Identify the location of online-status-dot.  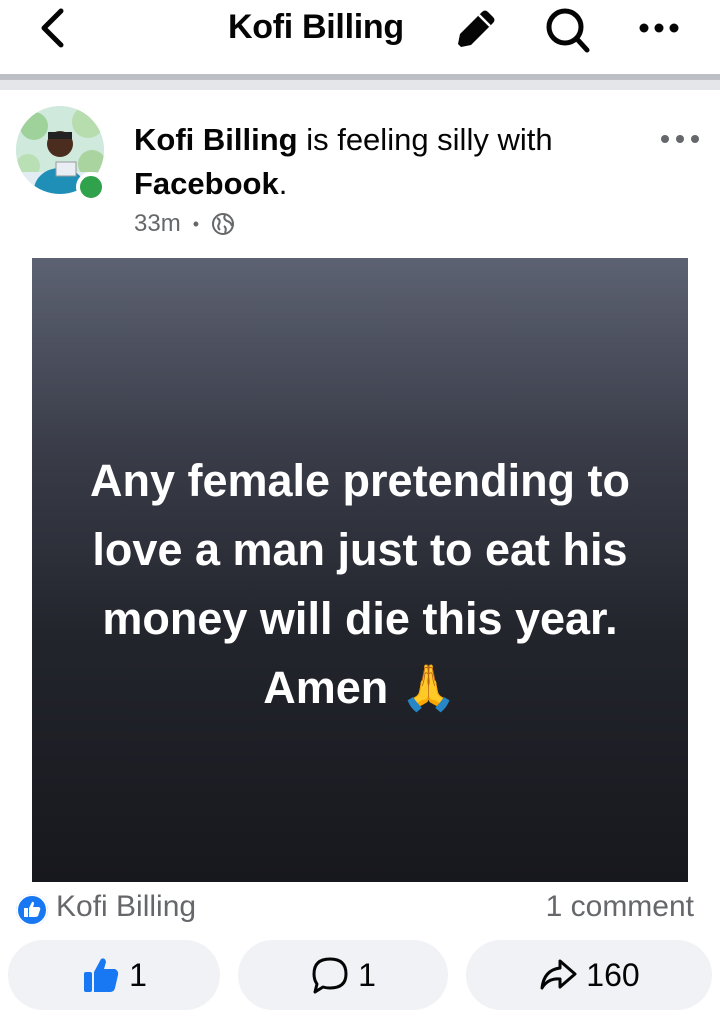
(91, 187).